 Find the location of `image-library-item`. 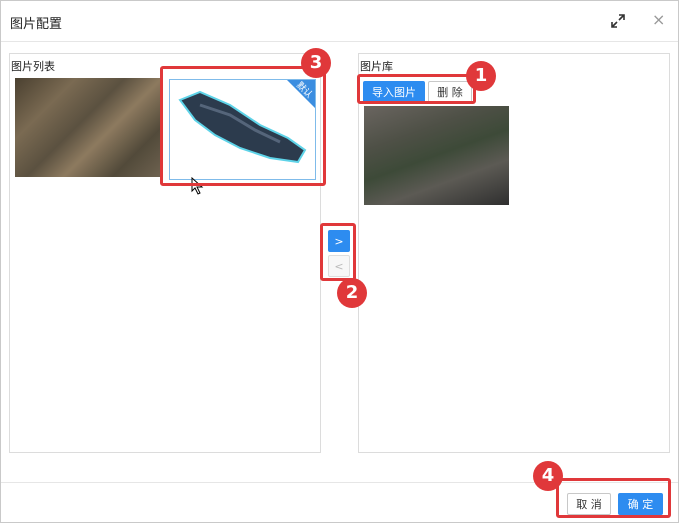

image-library-item is located at coordinates (436, 155).